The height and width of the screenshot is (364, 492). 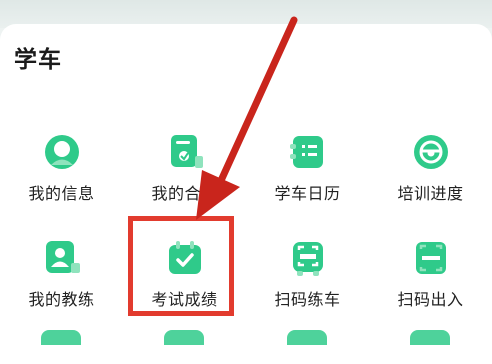 What do you see at coordinates (431, 258) in the screenshot?
I see `scan-door-icon` at bounding box center [431, 258].